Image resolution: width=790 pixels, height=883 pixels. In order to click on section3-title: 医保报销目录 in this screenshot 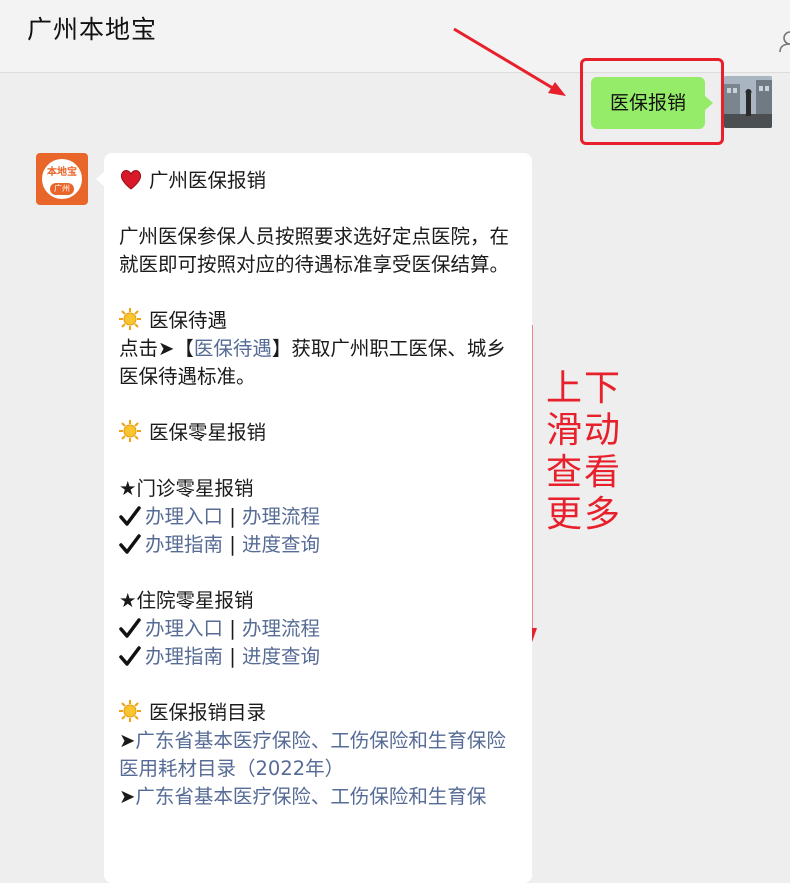, I will do `click(208, 712)`.